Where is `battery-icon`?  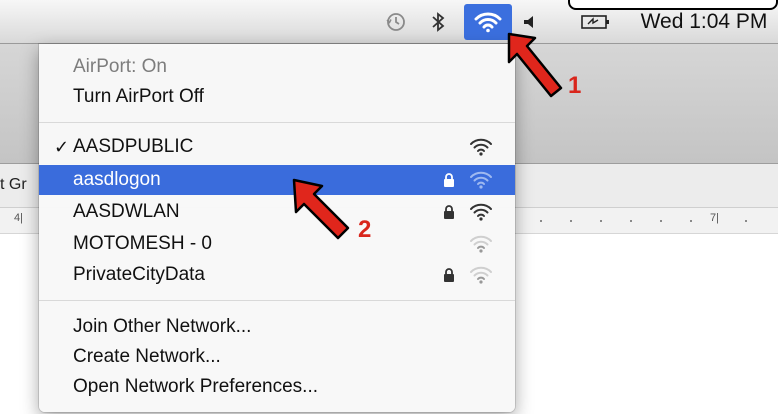 battery-icon is located at coordinates (596, 22).